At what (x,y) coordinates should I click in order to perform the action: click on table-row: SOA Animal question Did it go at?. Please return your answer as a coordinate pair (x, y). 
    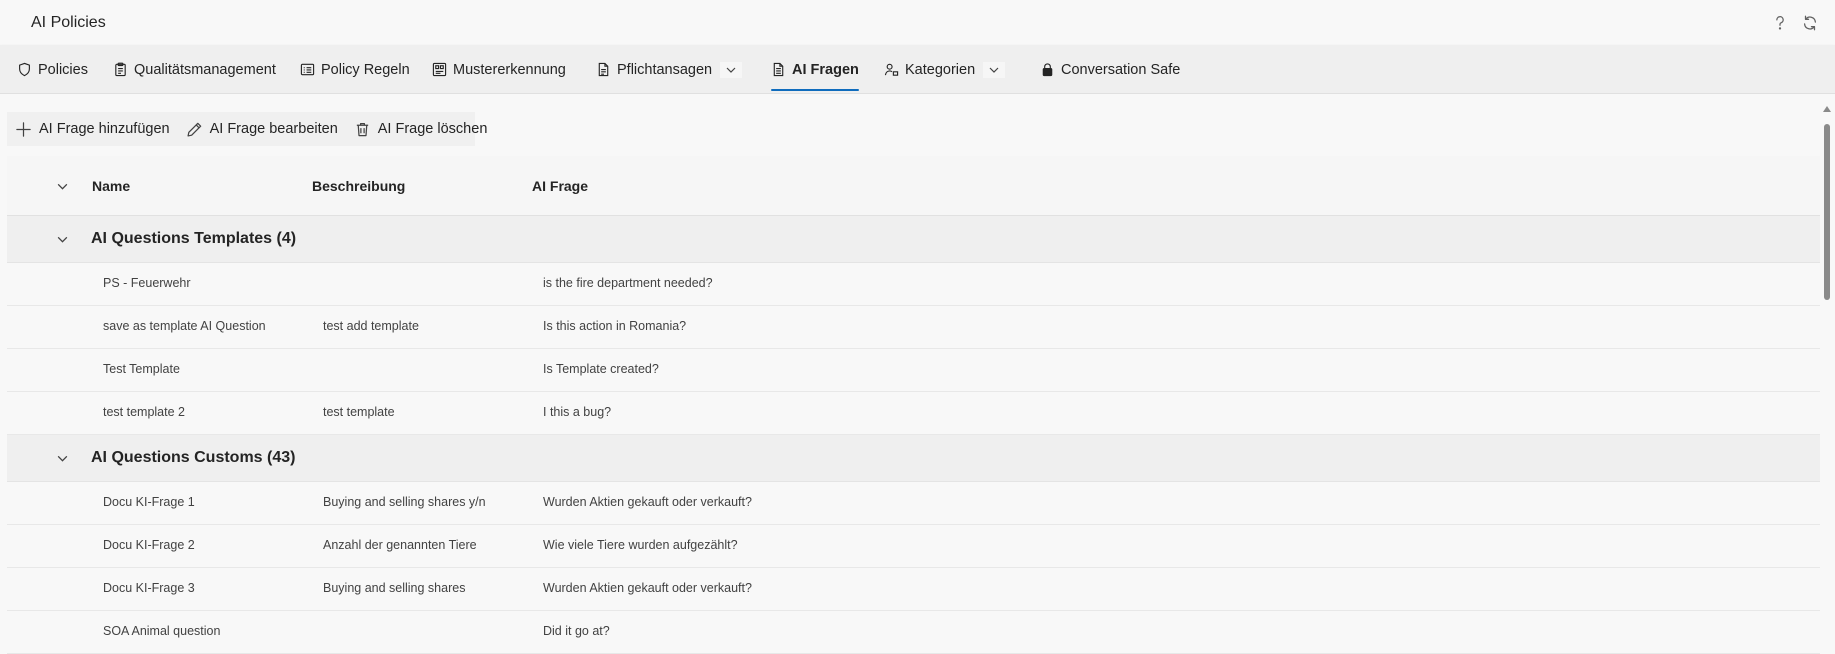
    Looking at the image, I should click on (913, 632).